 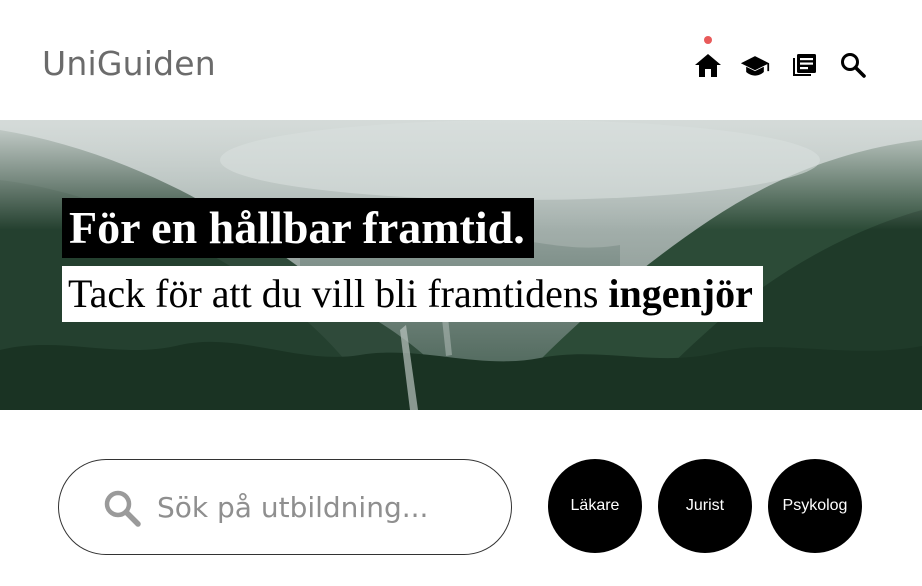 What do you see at coordinates (680, 293) in the screenshot?
I see `hero-subtitle-emphasis: ingenjör` at bounding box center [680, 293].